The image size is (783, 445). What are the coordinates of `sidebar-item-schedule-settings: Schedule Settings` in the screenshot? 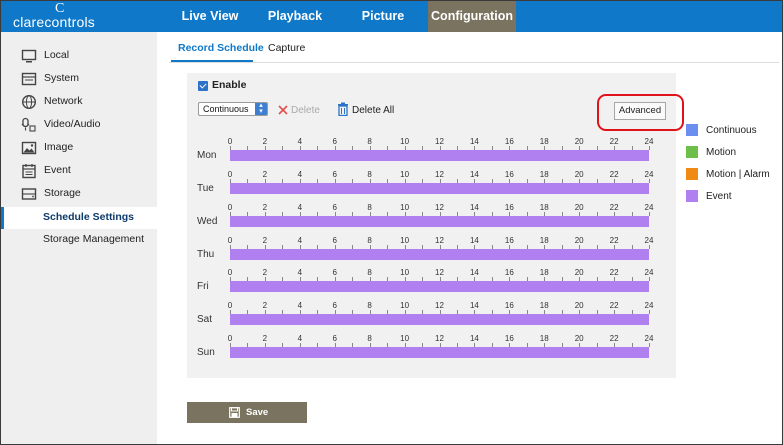 It's located at (79, 218).